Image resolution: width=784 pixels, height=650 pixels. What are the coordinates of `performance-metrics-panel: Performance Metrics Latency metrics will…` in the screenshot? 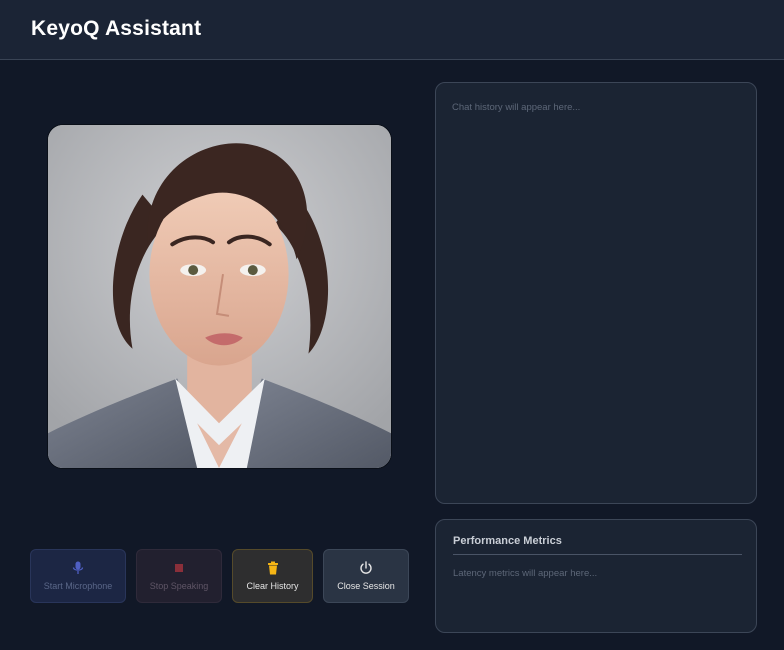 It's located at (596, 576).